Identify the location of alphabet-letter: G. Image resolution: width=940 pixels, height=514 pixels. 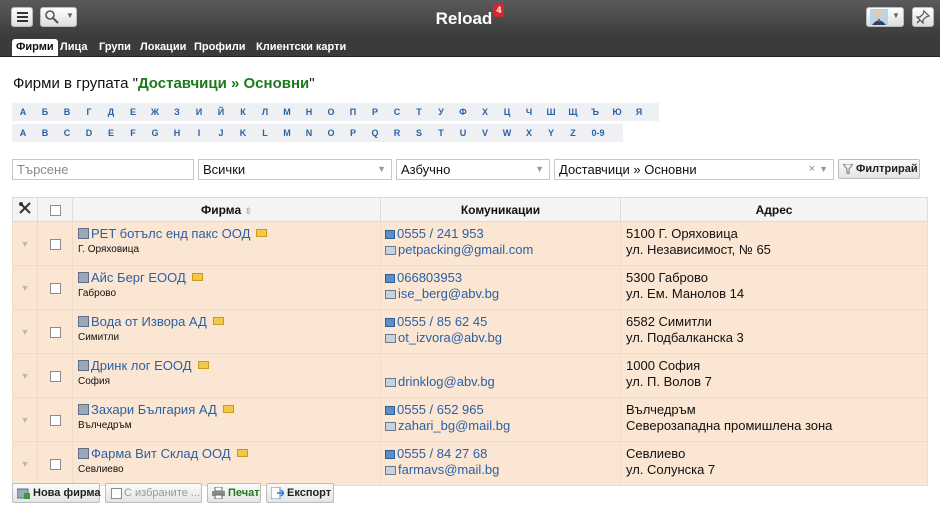
(155, 133).